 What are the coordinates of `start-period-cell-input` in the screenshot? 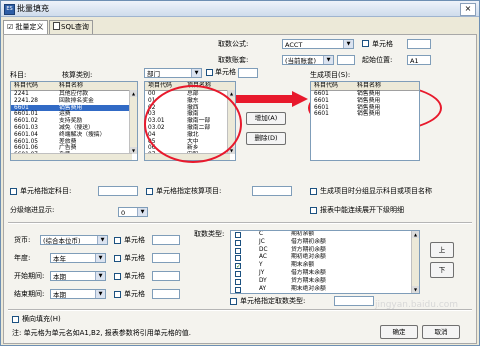 It's located at (166, 276).